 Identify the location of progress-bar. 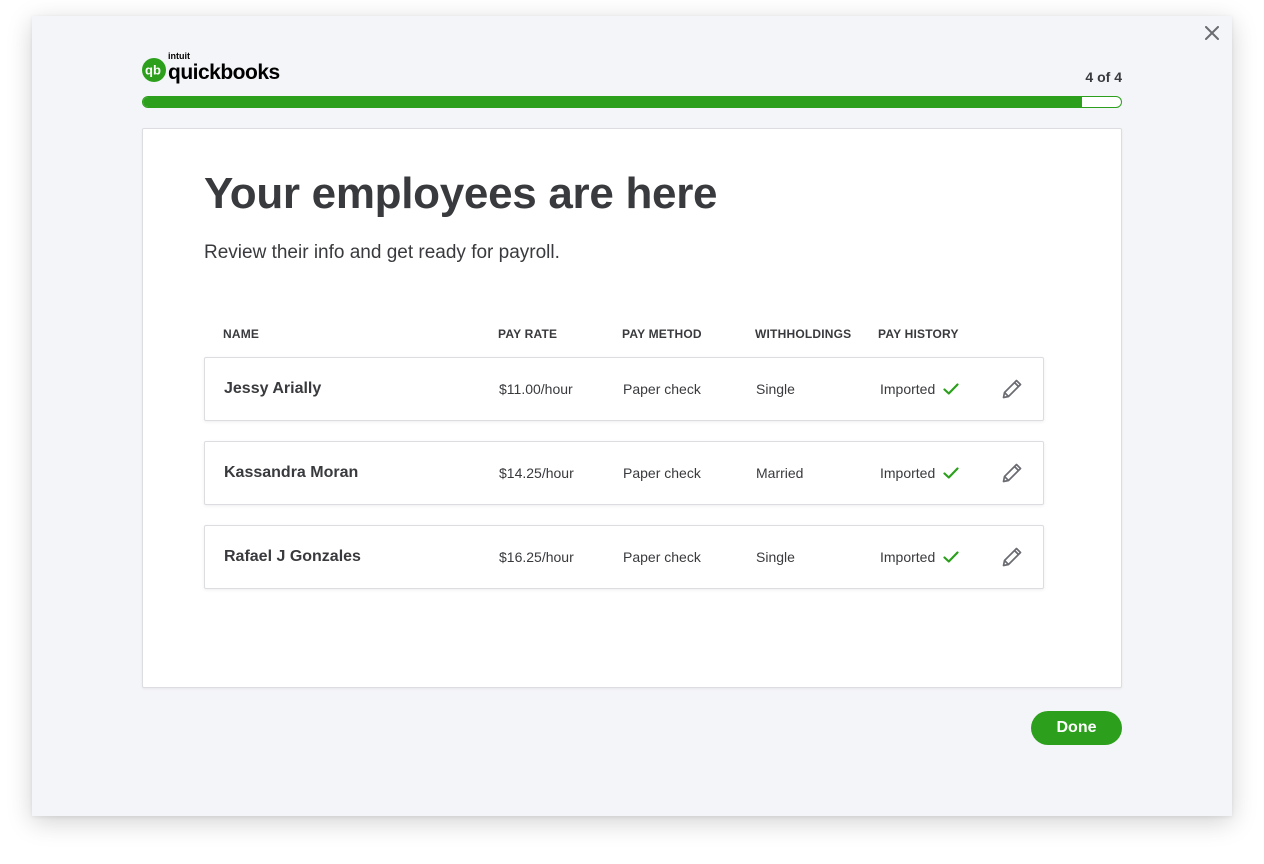
(632, 102).